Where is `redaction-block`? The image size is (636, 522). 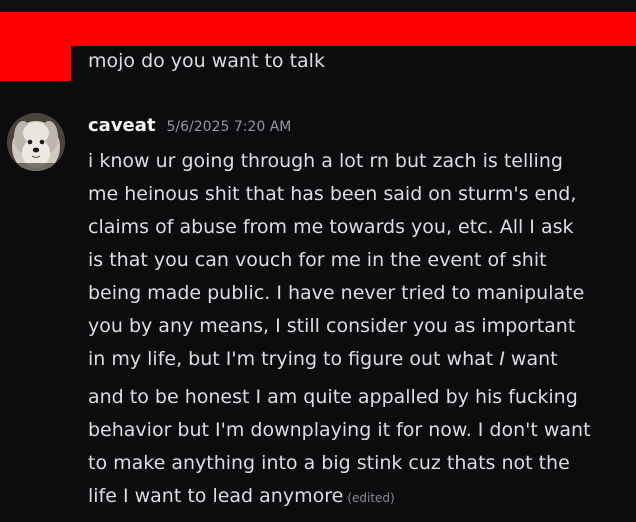 redaction-block is located at coordinates (35, 63).